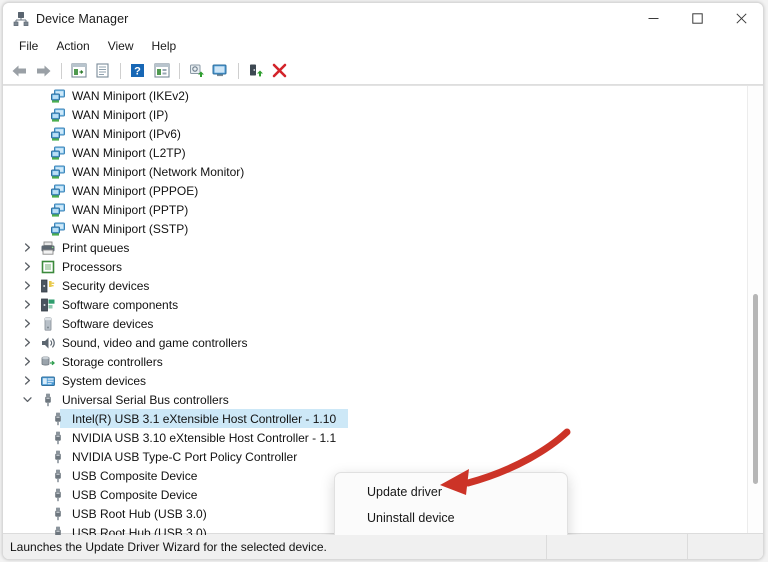 This screenshot has height=562, width=768. I want to click on device-tree-row-label: Software components, so click(120, 304).